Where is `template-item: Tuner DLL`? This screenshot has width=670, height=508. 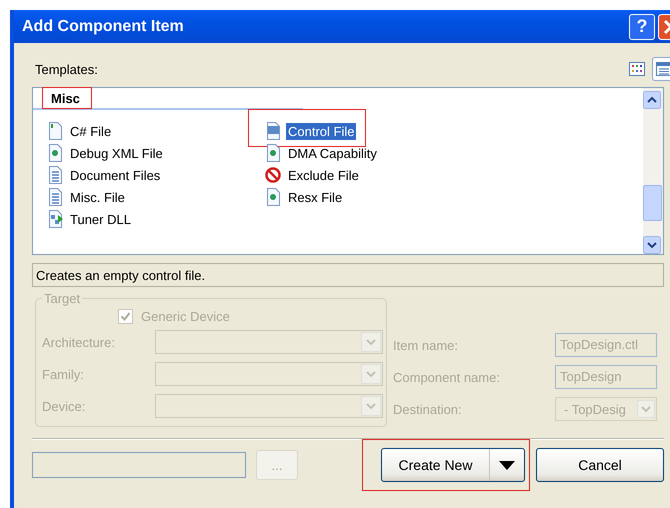
template-item: Tuner DLL is located at coordinates (100, 219).